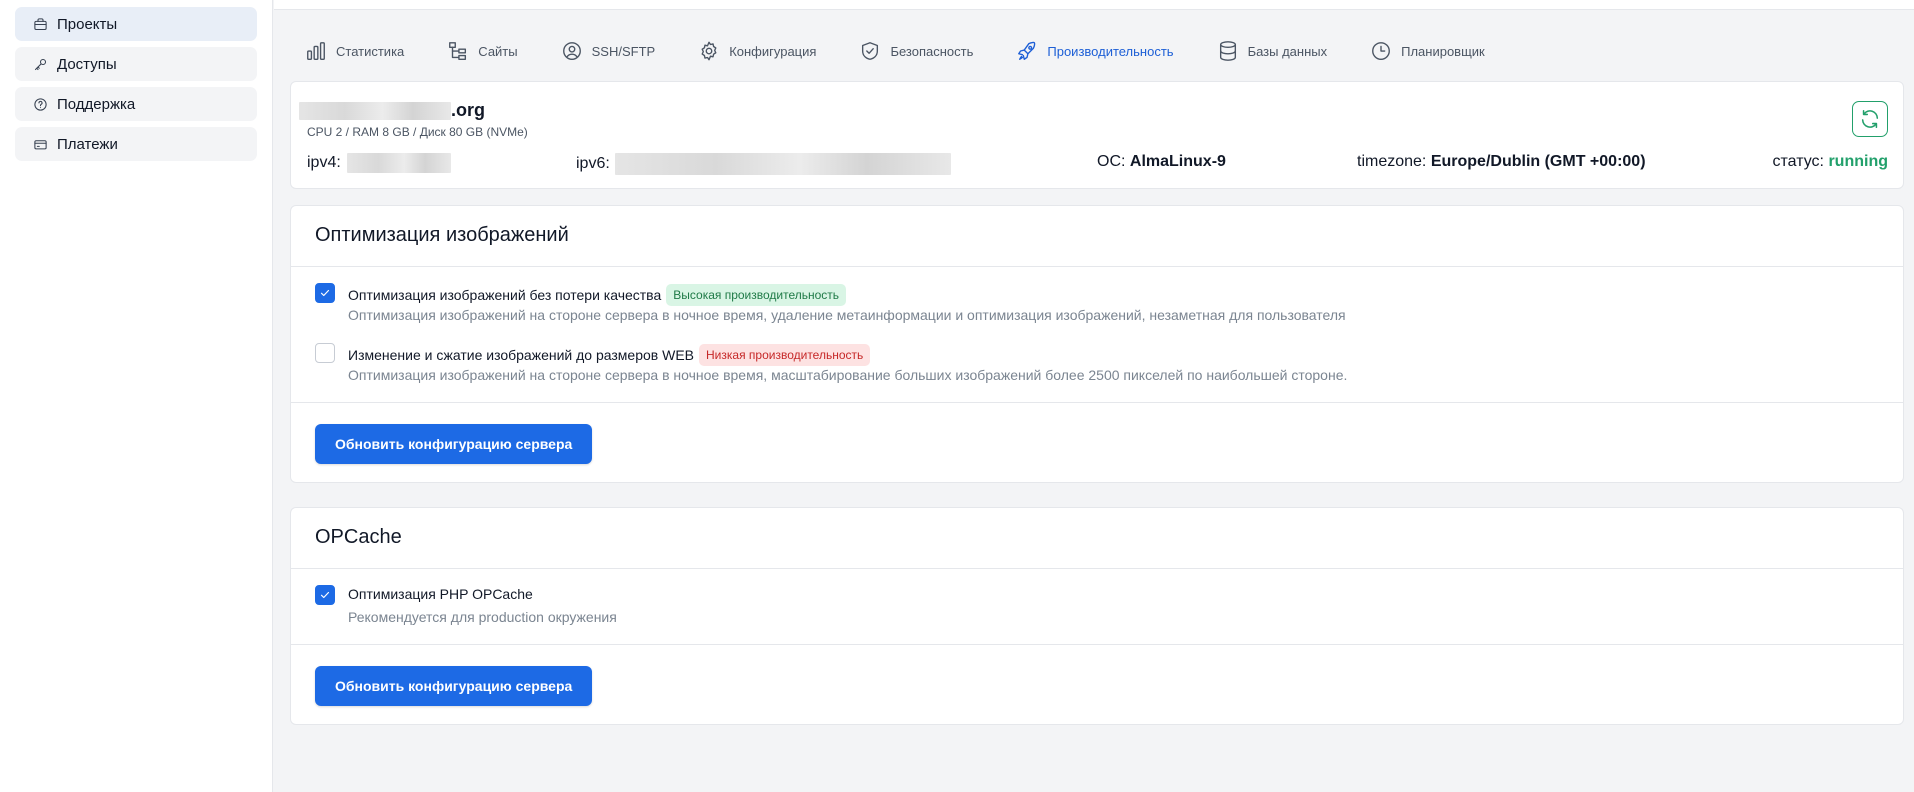  I want to click on gear-icon, so click(709, 51).